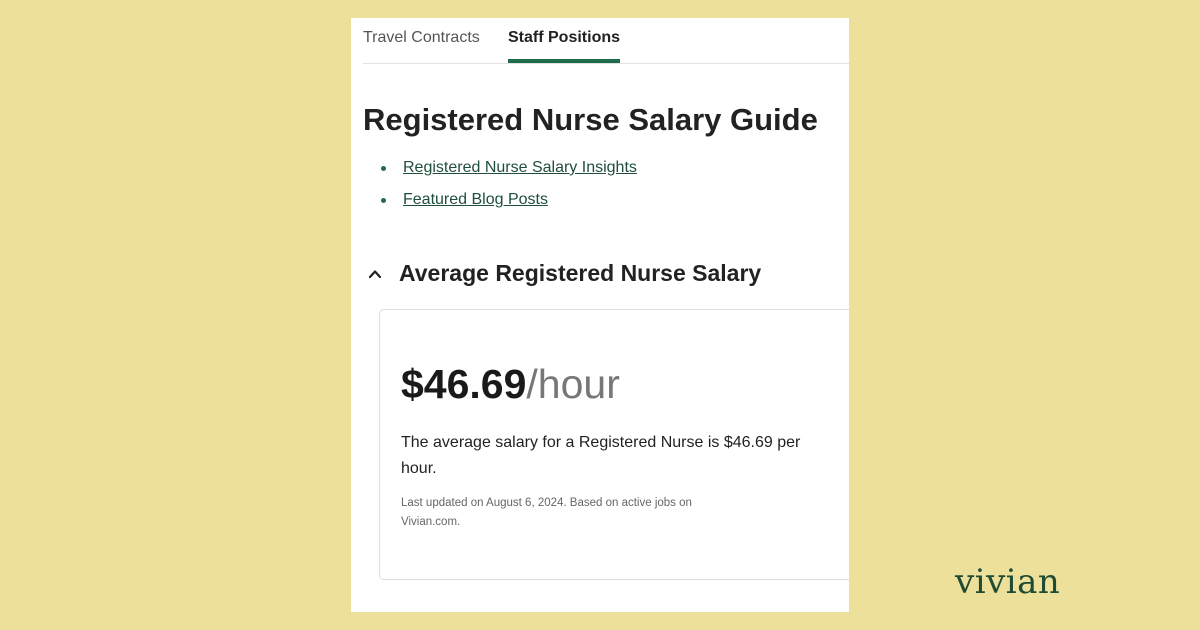 This screenshot has height=630, width=1200. I want to click on chevron-up-icon, so click(375, 273).